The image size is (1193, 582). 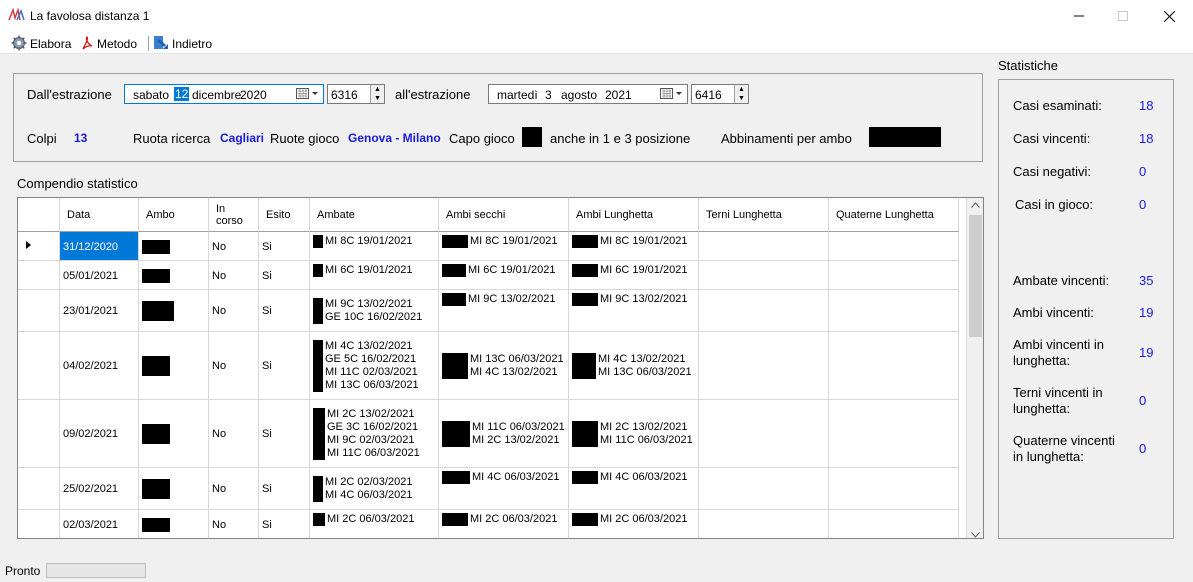 I want to click on from-stepper-buttons: ▲ ▼, so click(x=377, y=94).